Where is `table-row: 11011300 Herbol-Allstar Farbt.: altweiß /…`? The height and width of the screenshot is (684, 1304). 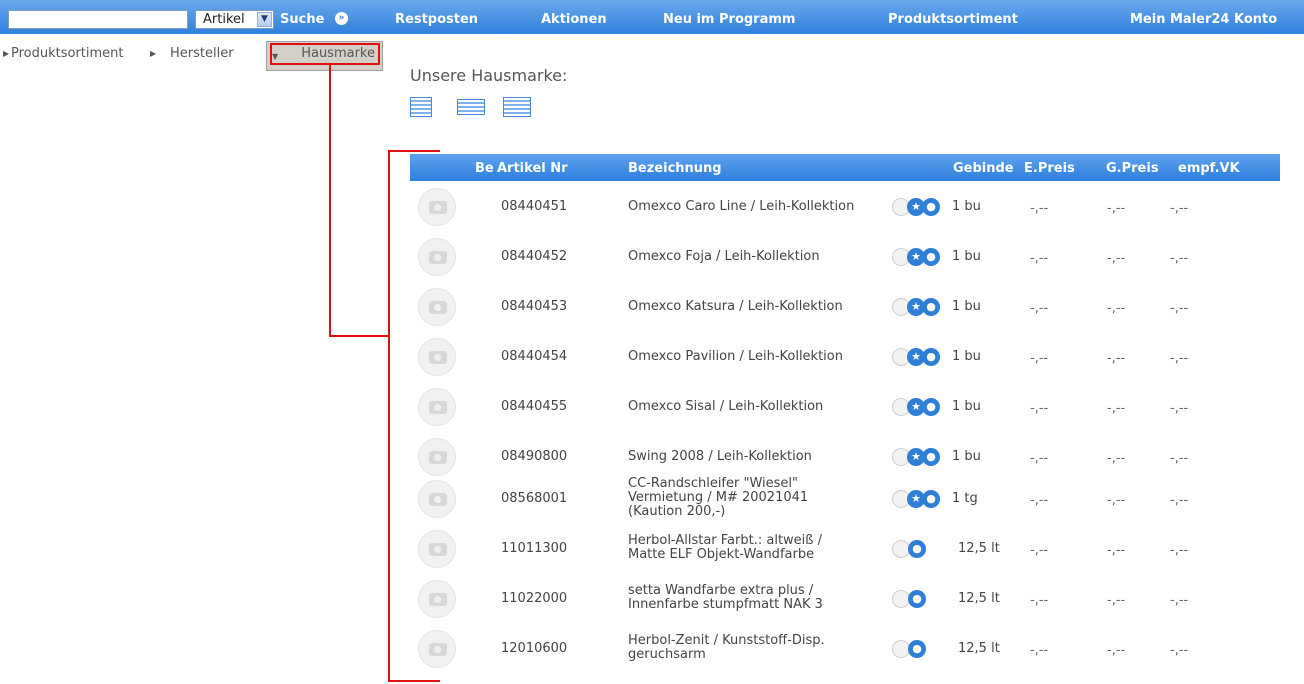 table-row: 11011300 Herbol-Allstar Farbt.: altweiß /… is located at coordinates (845, 555).